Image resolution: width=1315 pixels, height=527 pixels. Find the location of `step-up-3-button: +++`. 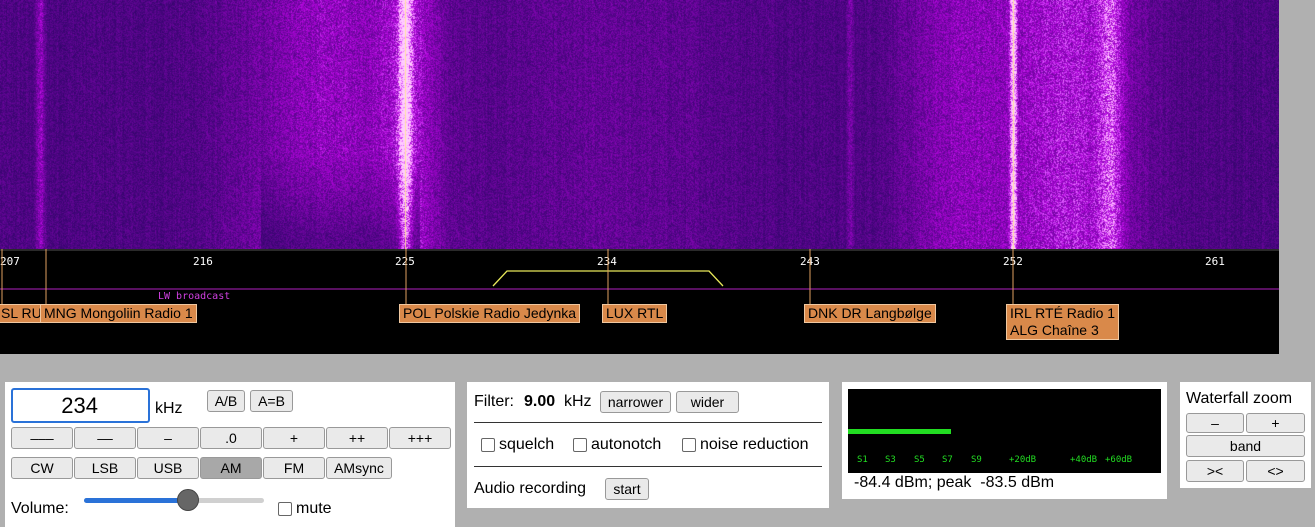

step-up-3-button: +++ is located at coordinates (420, 438).